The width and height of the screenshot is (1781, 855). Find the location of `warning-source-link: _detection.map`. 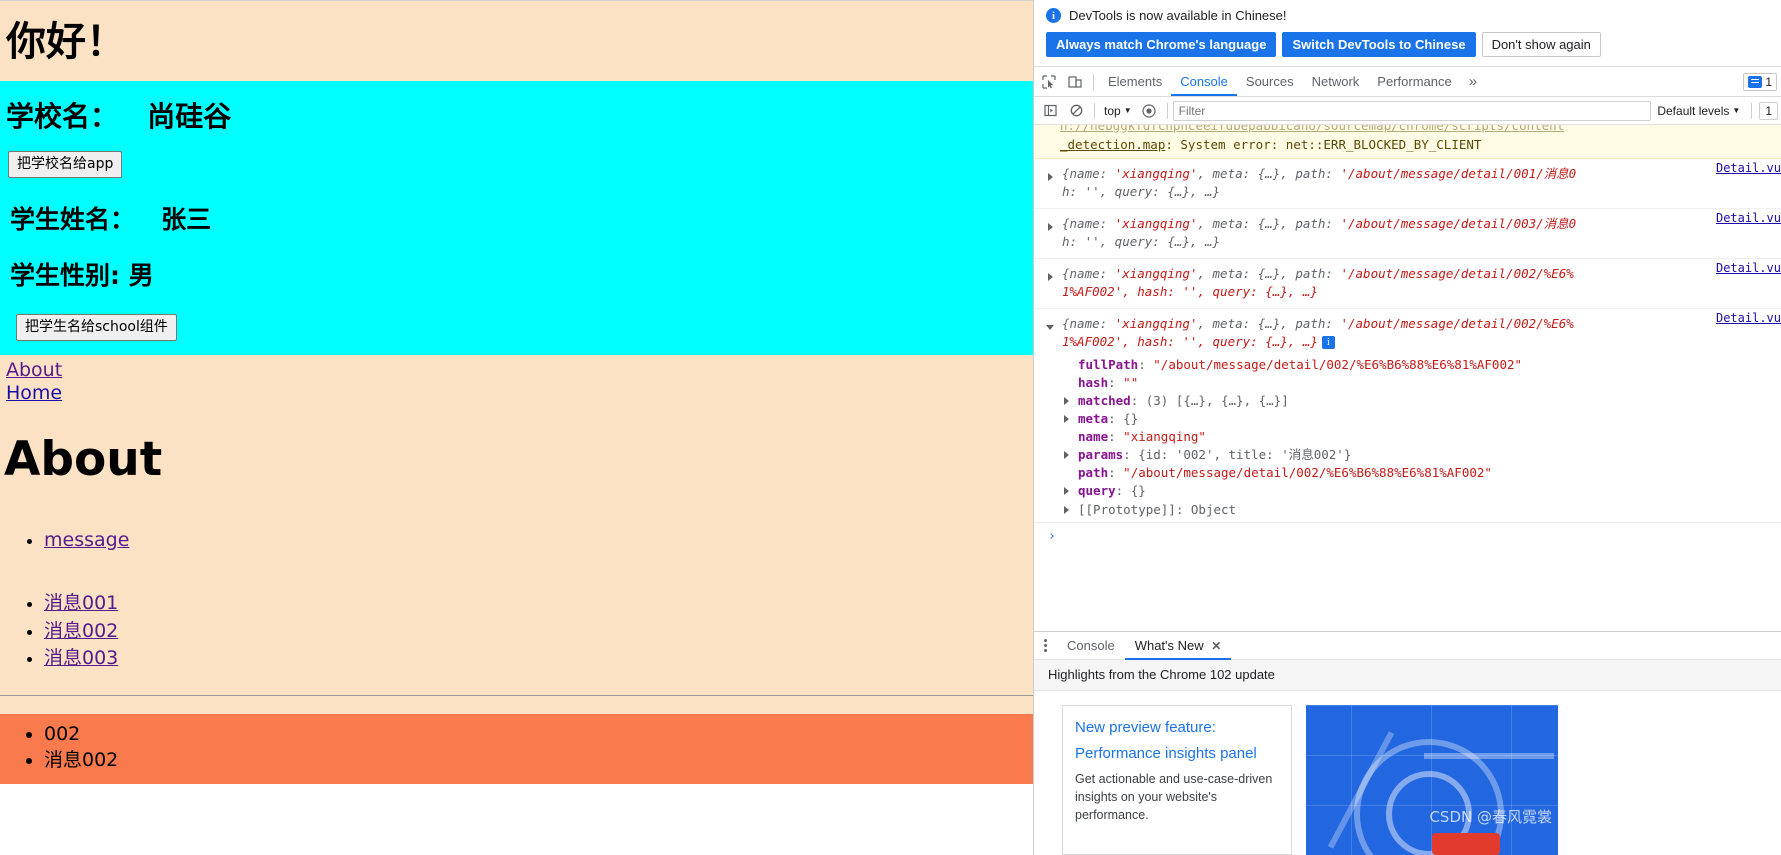

warning-source-link: _detection.map is located at coordinates (1112, 144).